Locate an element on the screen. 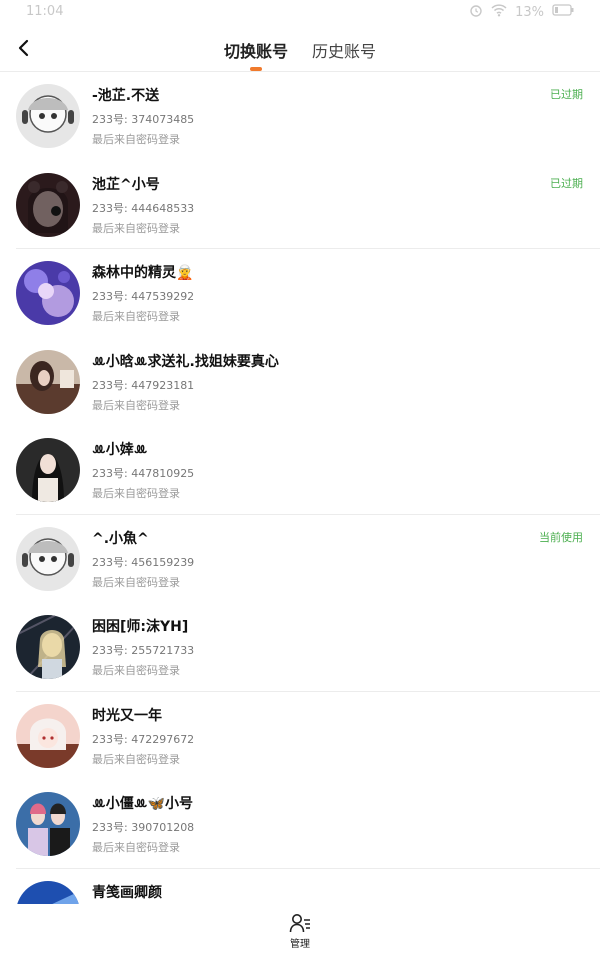  account-name: 困困[师:沫YH] is located at coordinates (140, 627).